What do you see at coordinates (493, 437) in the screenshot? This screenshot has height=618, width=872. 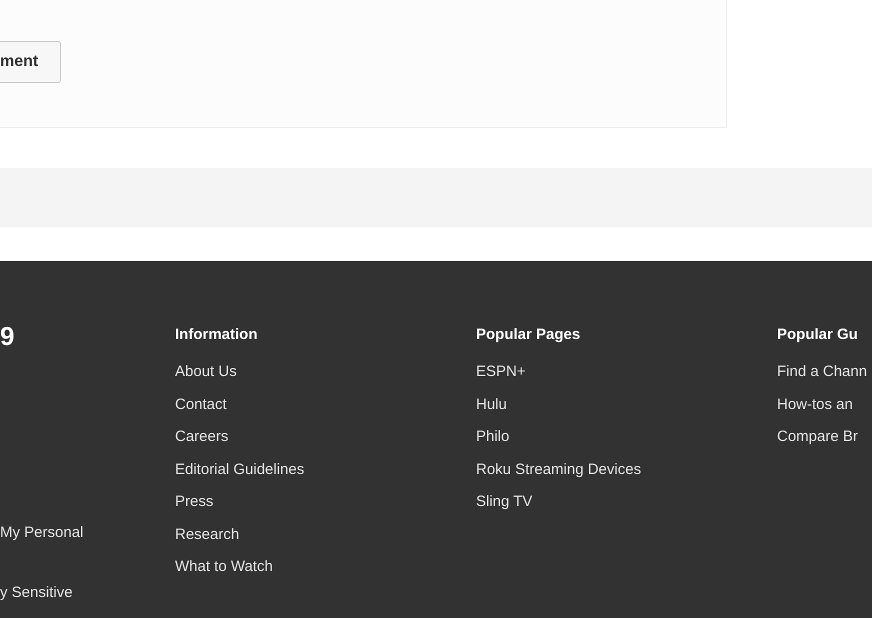 I see `footer-link: Philo` at bounding box center [493, 437].